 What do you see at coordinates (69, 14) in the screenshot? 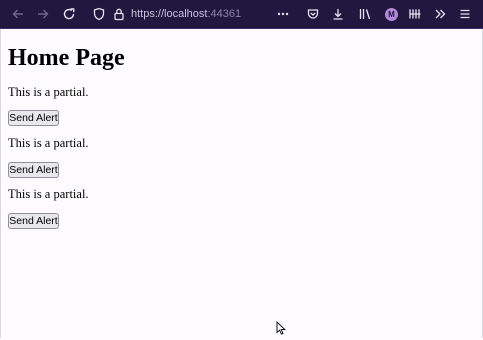
I see `reload-icon` at bounding box center [69, 14].